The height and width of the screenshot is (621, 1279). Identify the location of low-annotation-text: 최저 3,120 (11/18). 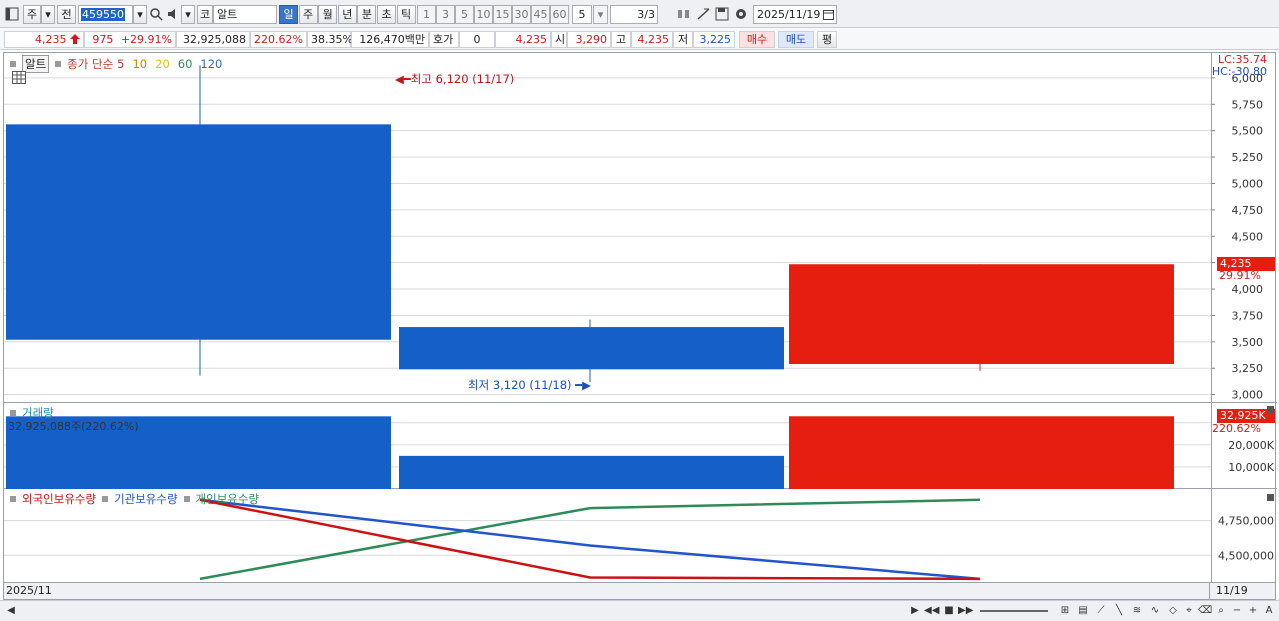
(520, 384).